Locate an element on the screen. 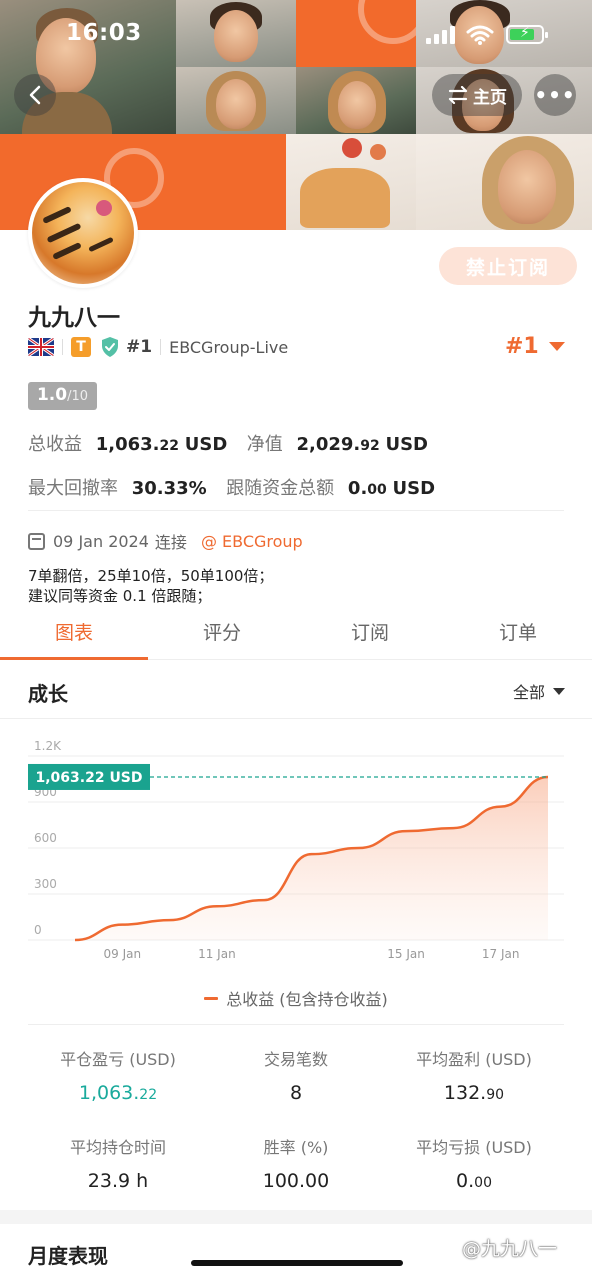 Image resolution: width=592 pixels, height=1280 pixels. stat-value-int: 8 is located at coordinates (296, 1093).